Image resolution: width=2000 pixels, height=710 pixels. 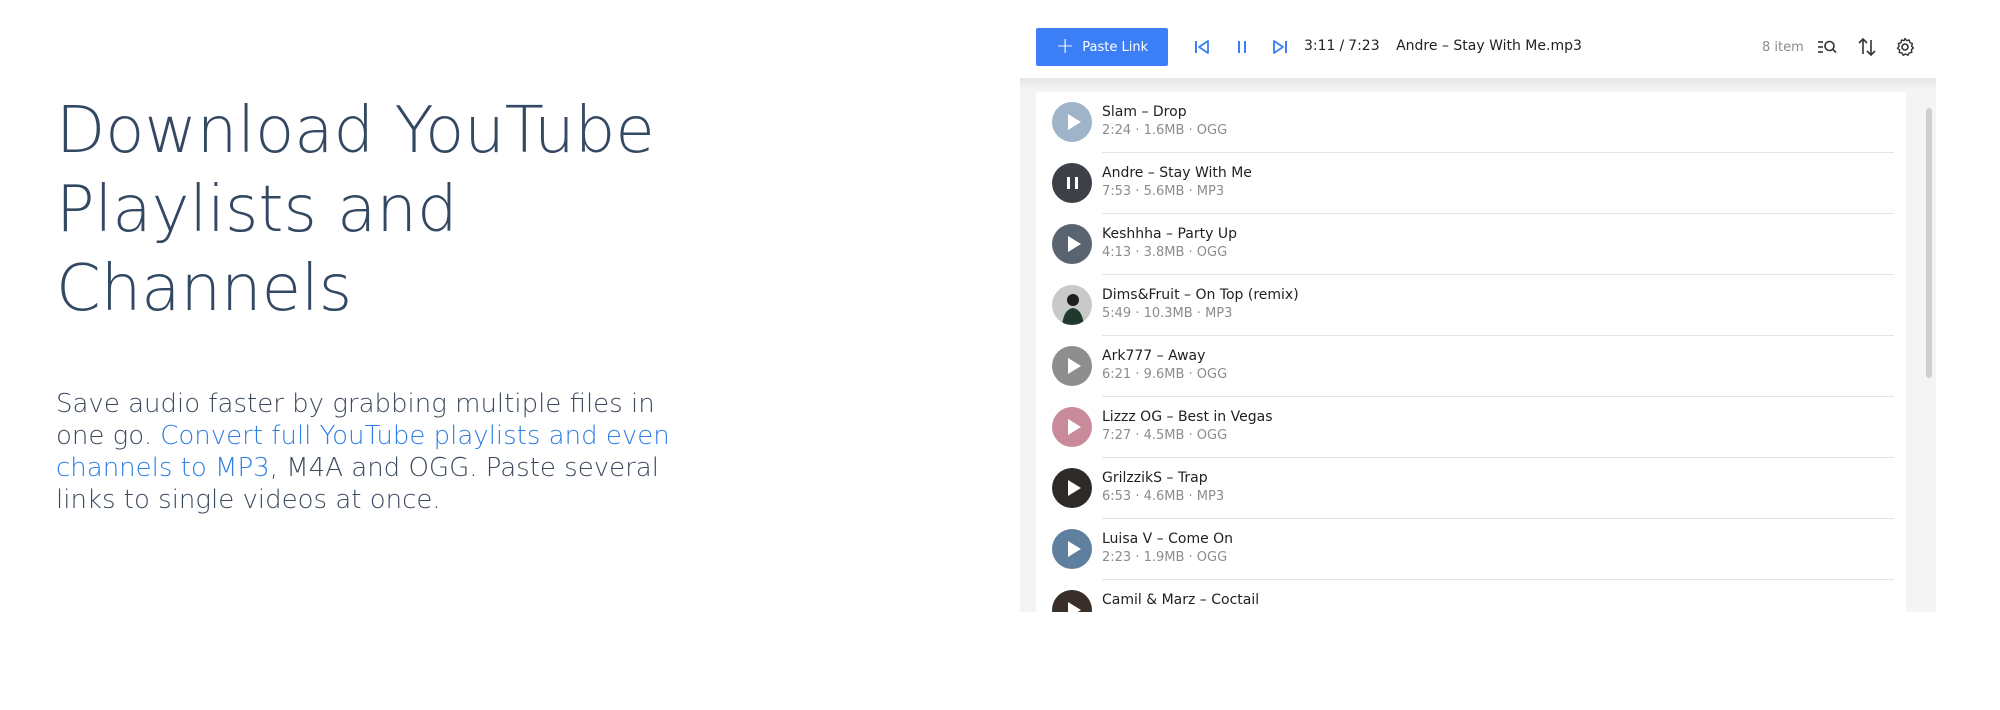 I want to click on track-row: Camil & Marz – Coctail, so click(x=1471, y=596).